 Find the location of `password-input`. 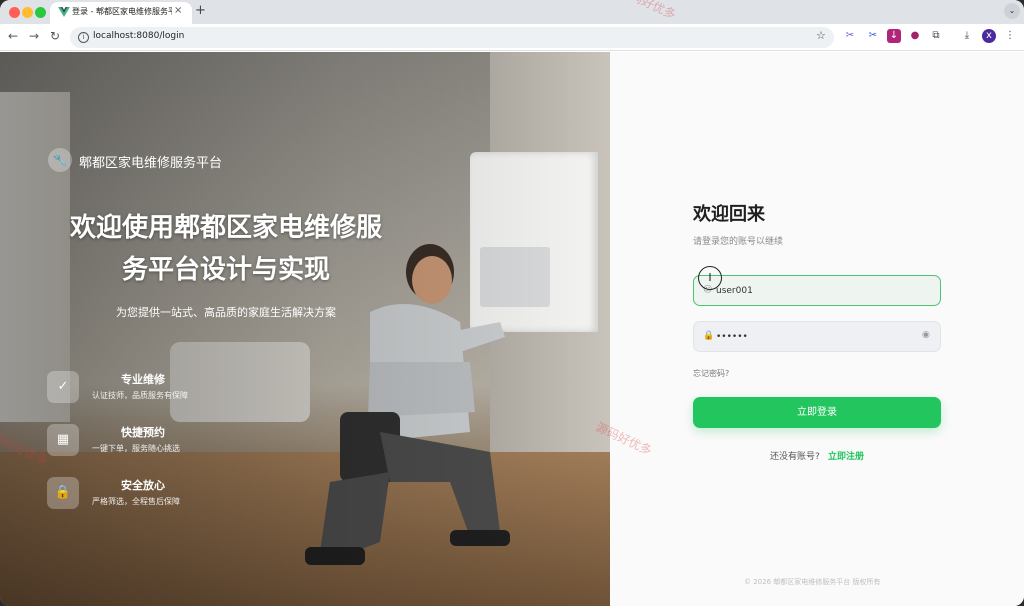

password-input is located at coordinates (816, 337).